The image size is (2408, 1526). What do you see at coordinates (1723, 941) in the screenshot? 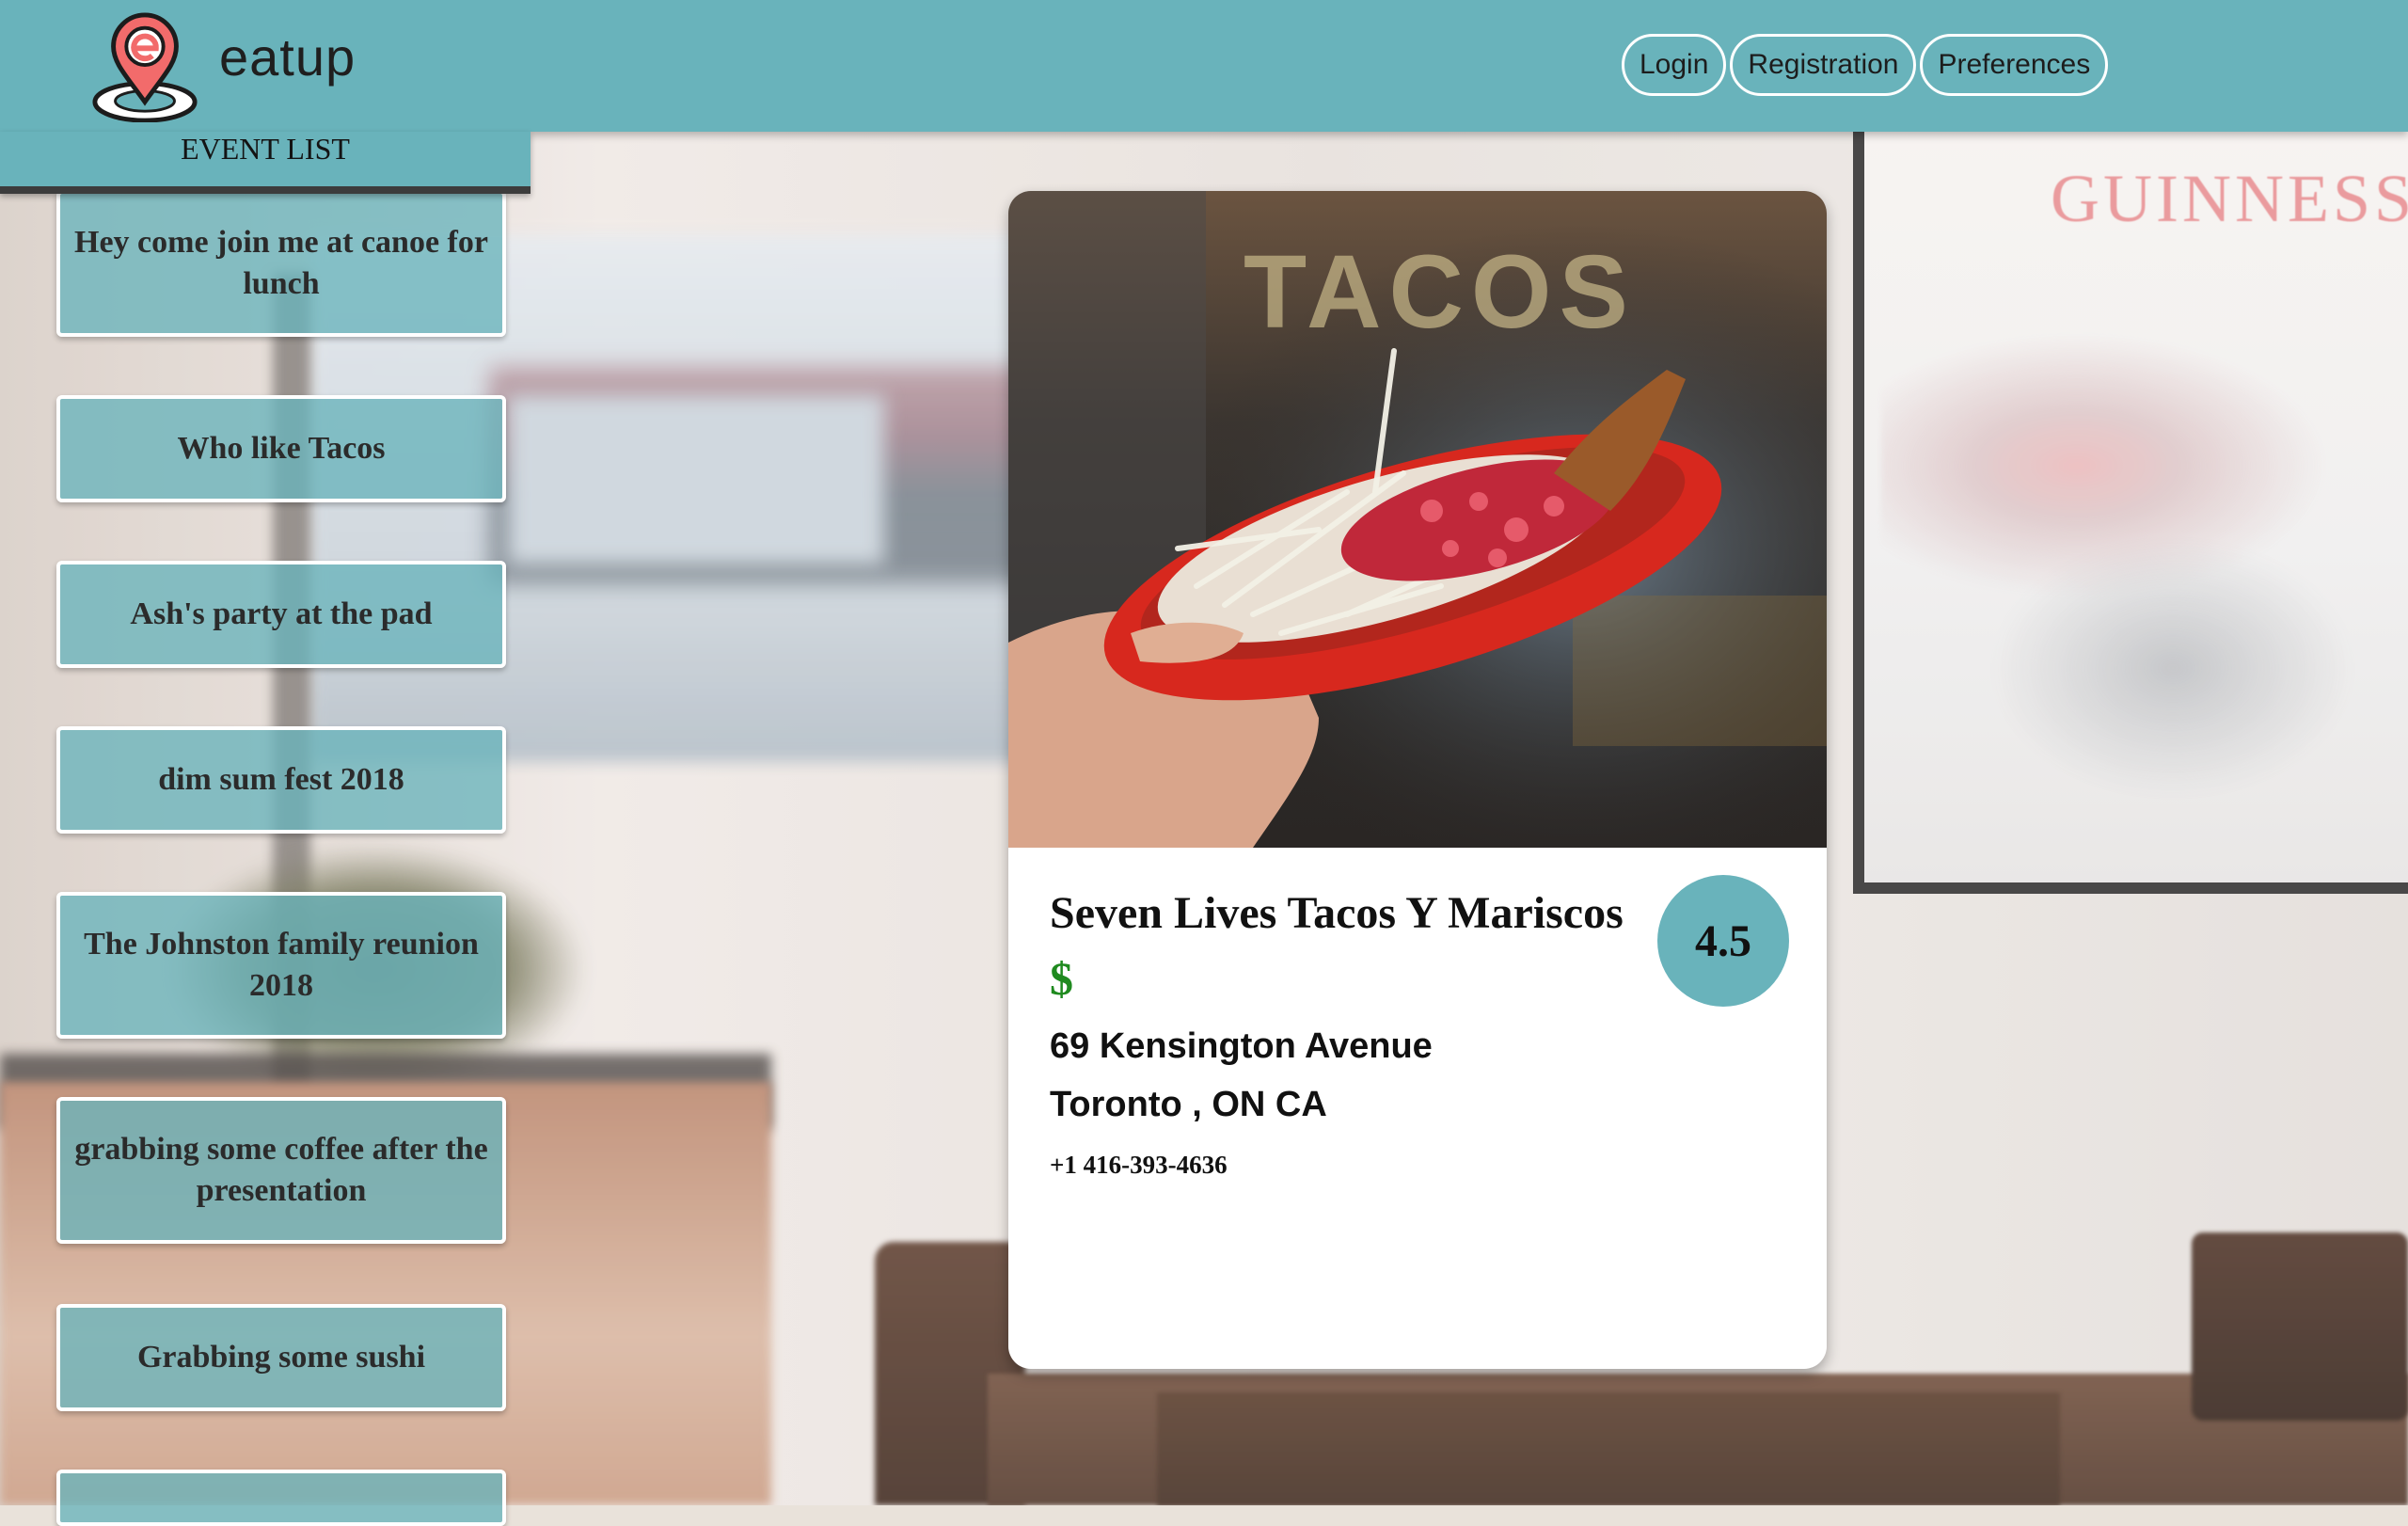
I see `rating-badge: 4.5` at bounding box center [1723, 941].